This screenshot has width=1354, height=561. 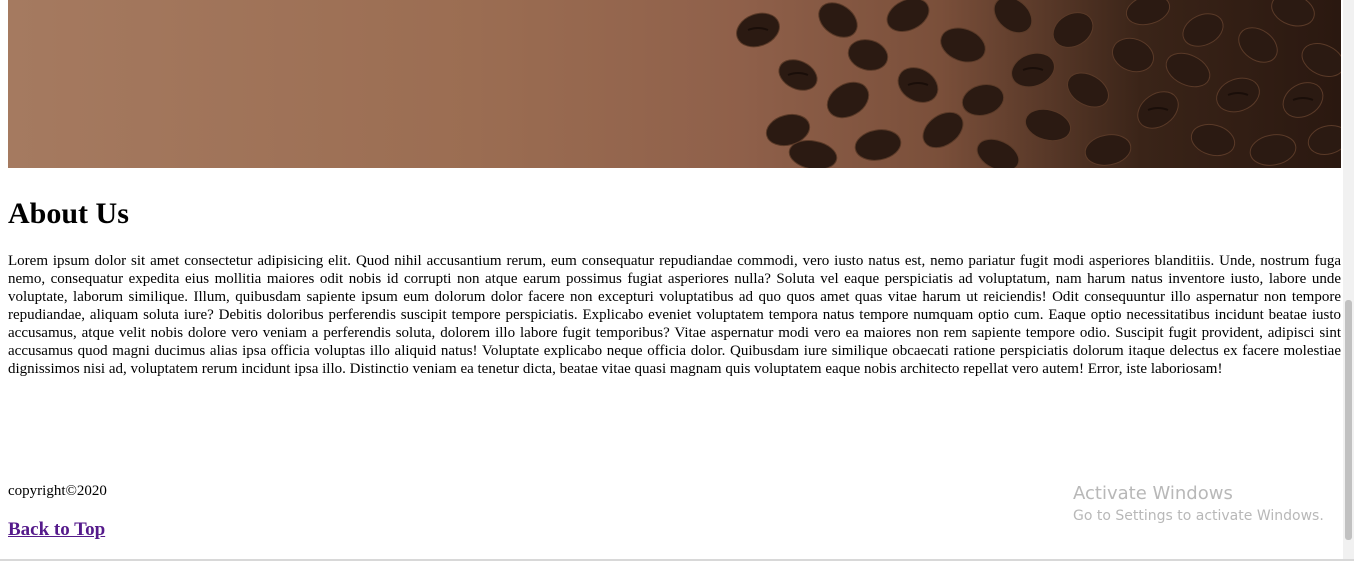 What do you see at coordinates (1348, 420) in the screenshot?
I see `scrollbar-thumb` at bounding box center [1348, 420].